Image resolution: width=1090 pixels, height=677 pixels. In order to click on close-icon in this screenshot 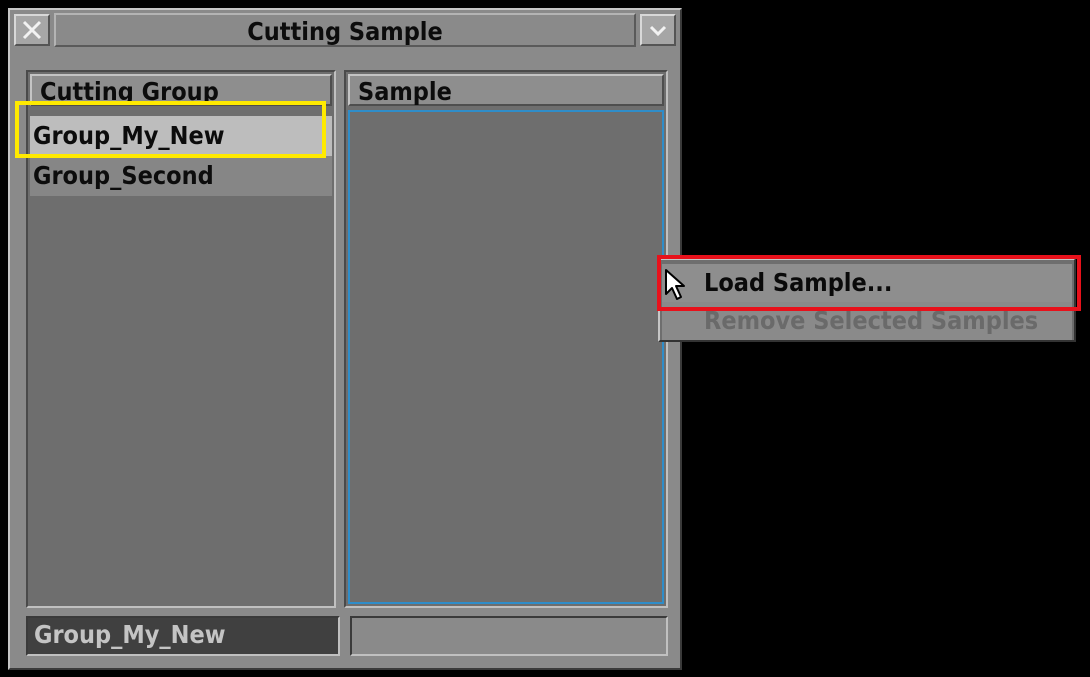, I will do `click(32, 30)`.